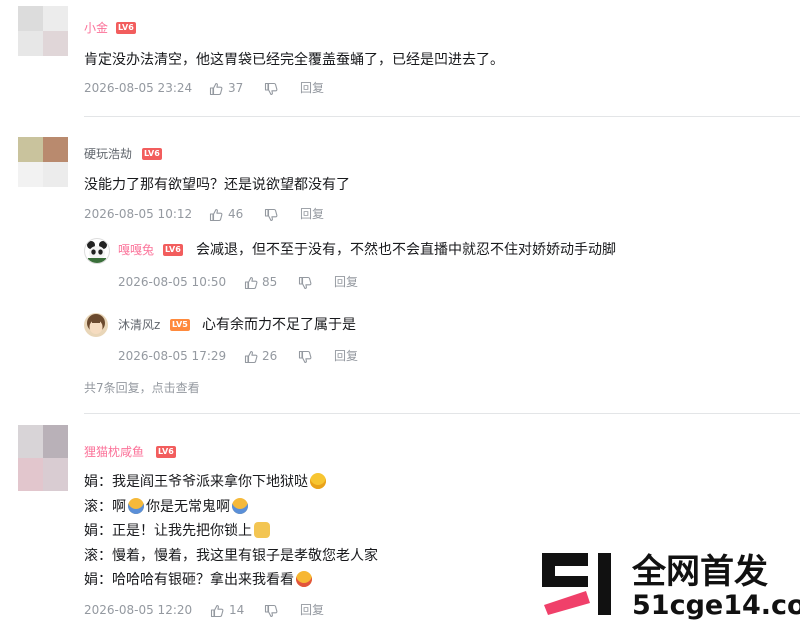  Describe the element at coordinates (142, 388) in the screenshot. I see `view-more-replies-link: 共7条回复，点击查看` at that location.